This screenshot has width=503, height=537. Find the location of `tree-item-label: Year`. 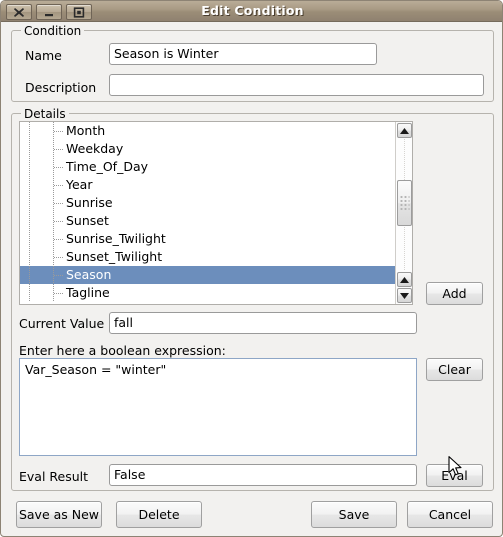

tree-item-label: Year is located at coordinates (79, 184).